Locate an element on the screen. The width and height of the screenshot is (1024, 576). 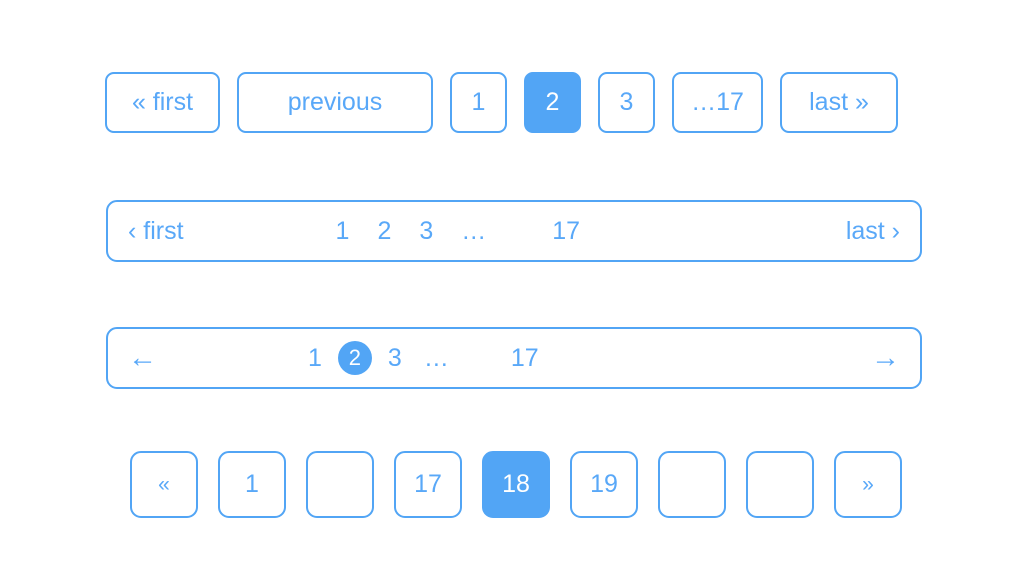
pagination-first-button: « first is located at coordinates (162, 102).